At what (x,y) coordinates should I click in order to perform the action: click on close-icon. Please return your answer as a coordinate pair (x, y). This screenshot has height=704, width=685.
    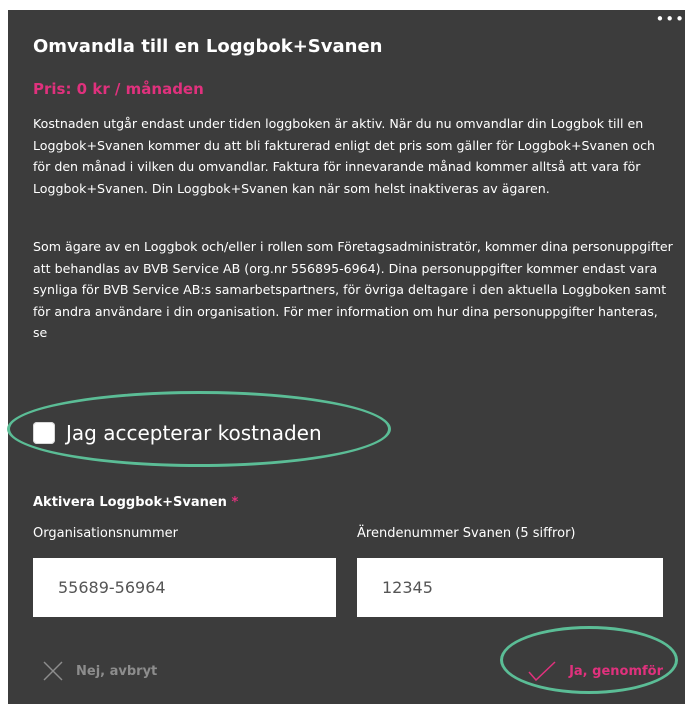
    Looking at the image, I should click on (53, 671).